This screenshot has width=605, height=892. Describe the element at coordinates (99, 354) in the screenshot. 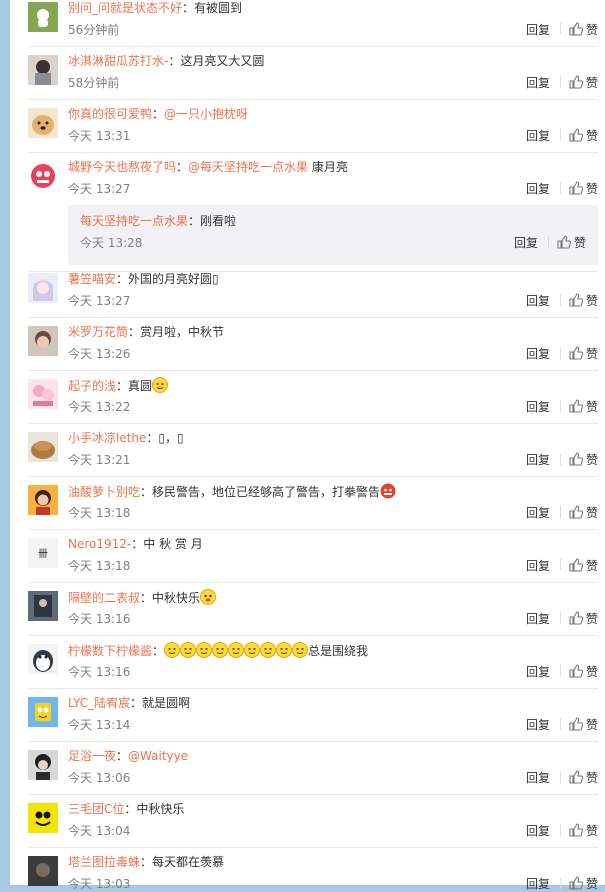

I see `comment-time: 今天 13:26` at that location.